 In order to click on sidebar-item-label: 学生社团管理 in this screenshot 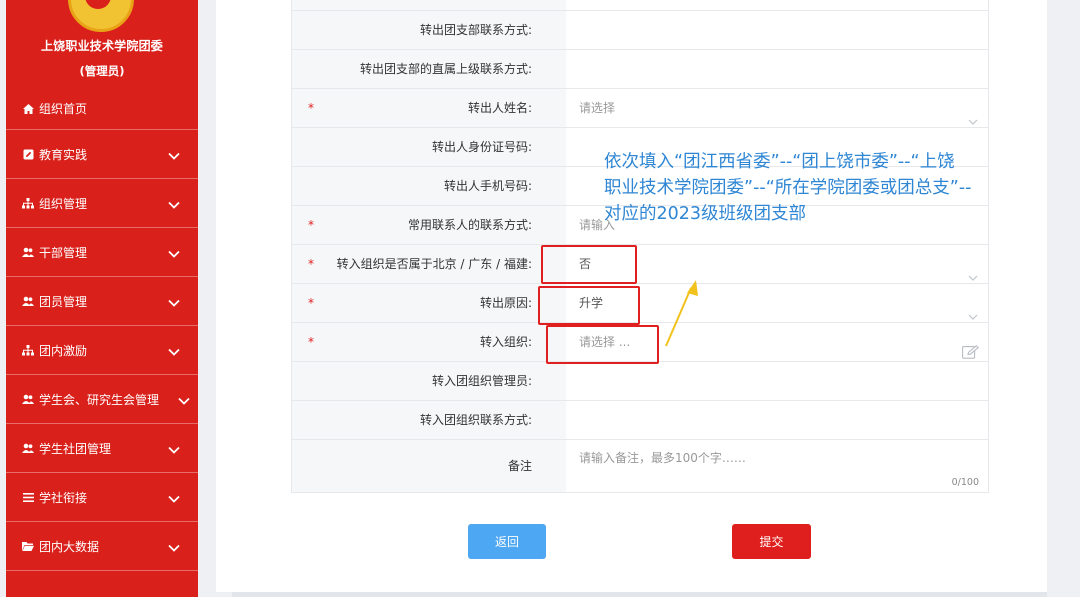, I will do `click(75, 448)`.